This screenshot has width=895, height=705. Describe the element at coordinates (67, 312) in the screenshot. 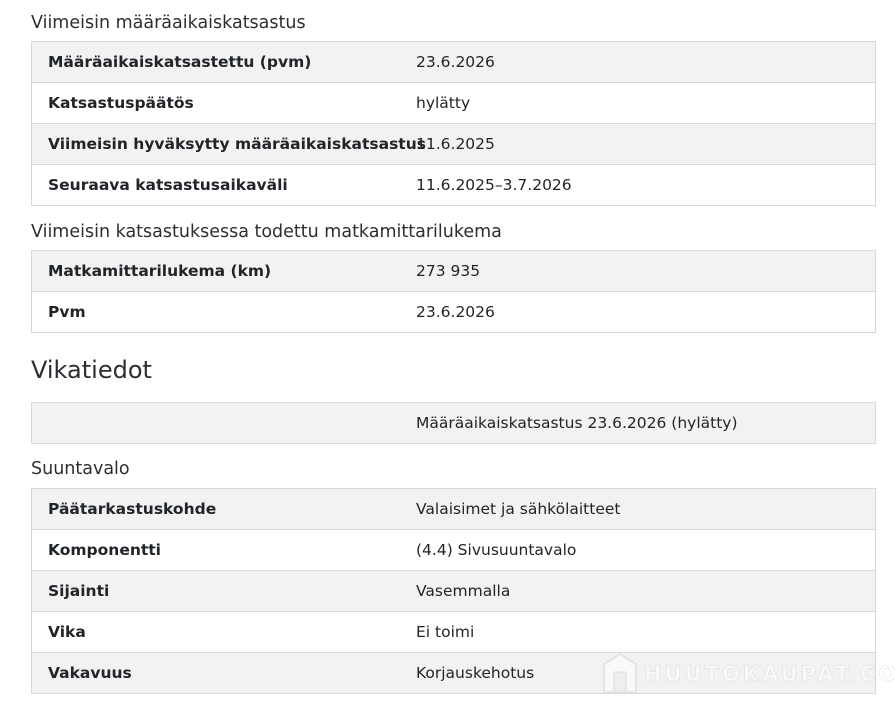

I see `row-label: Pvm` at that location.